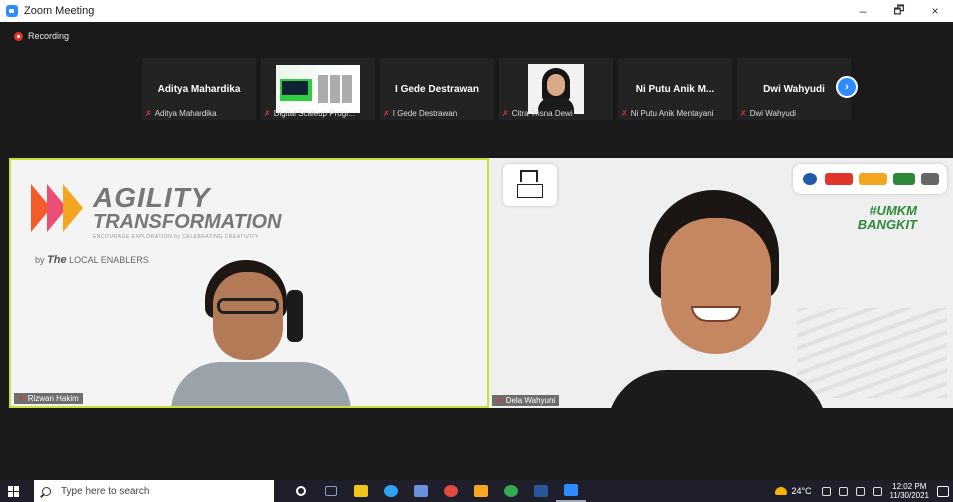 This screenshot has width=953, height=502. Describe the element at coordinates (826, 491) in the screenshot. I see `tray-chevron-icon` at that location.